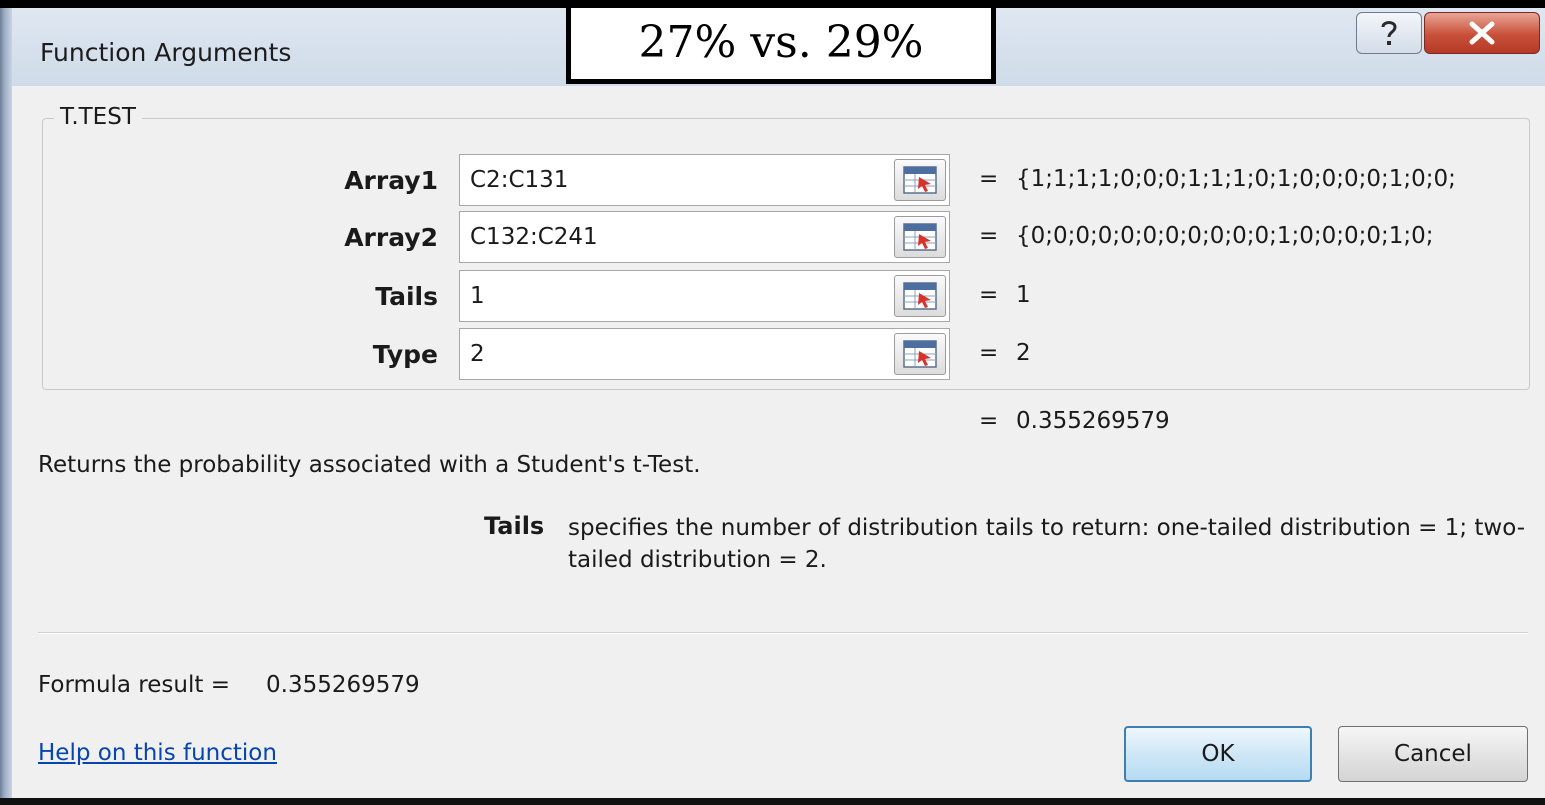  What do you see at coordinates (166, 52) in the screenshot?
I see `window-title: Function Arguments` at bounding box center [166, 52].